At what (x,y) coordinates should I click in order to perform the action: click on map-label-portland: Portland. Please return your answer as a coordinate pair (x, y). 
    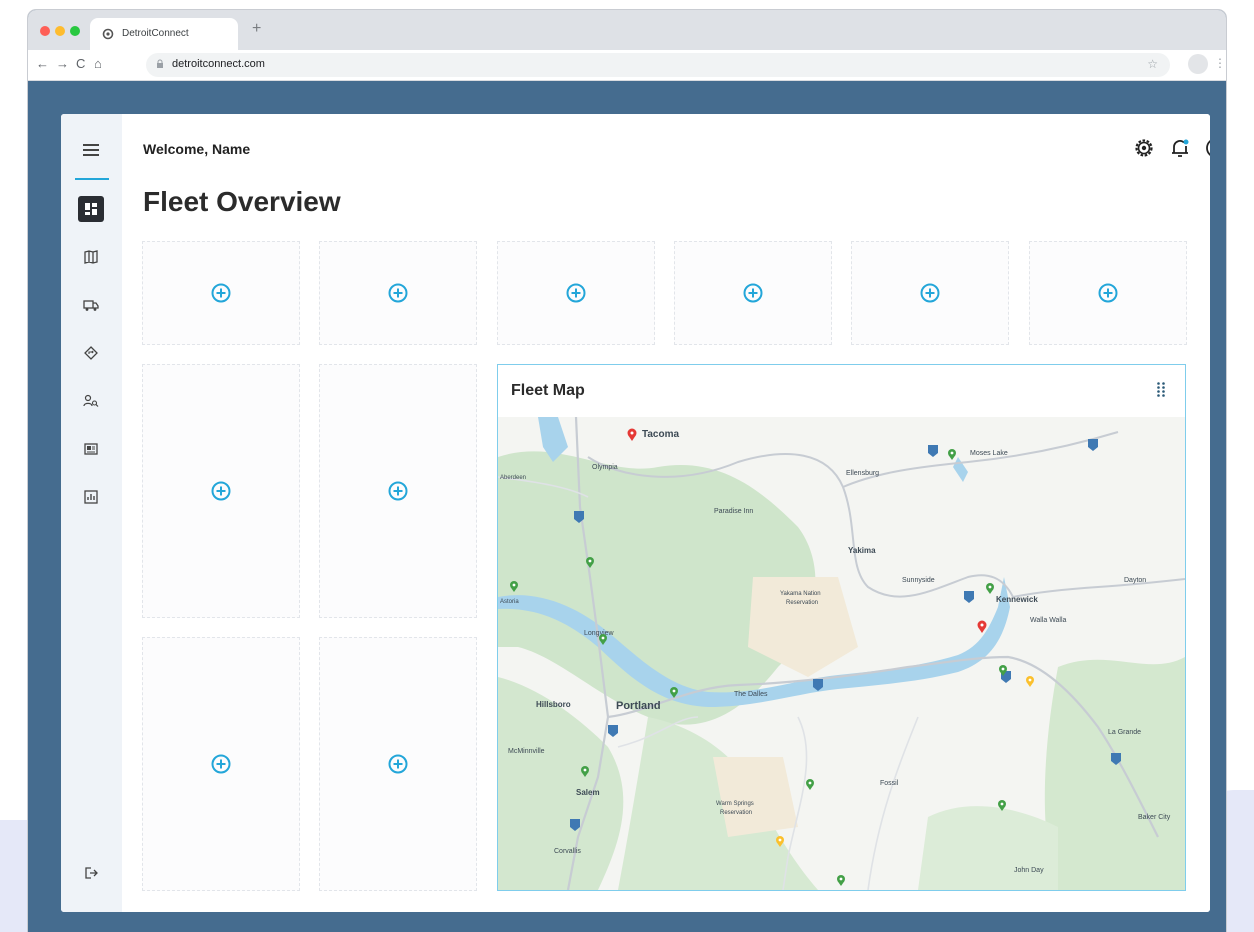
    Looking at the image, I should click on (638, 706).